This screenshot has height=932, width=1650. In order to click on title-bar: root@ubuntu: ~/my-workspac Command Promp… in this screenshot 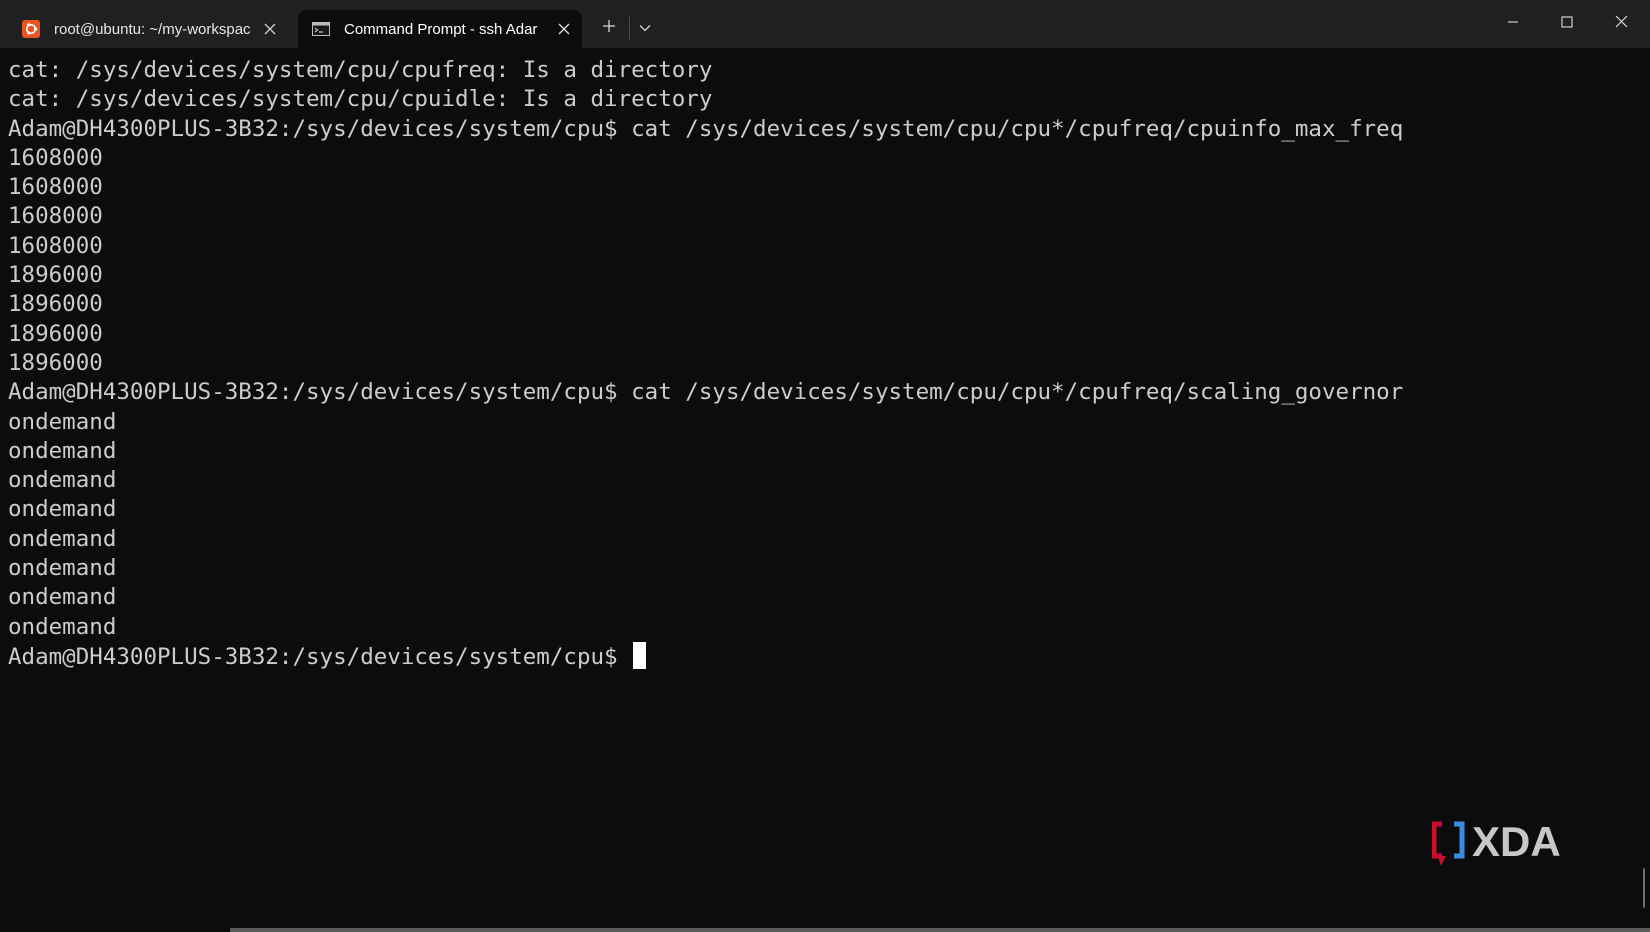, I will do `click(825, 24)`.